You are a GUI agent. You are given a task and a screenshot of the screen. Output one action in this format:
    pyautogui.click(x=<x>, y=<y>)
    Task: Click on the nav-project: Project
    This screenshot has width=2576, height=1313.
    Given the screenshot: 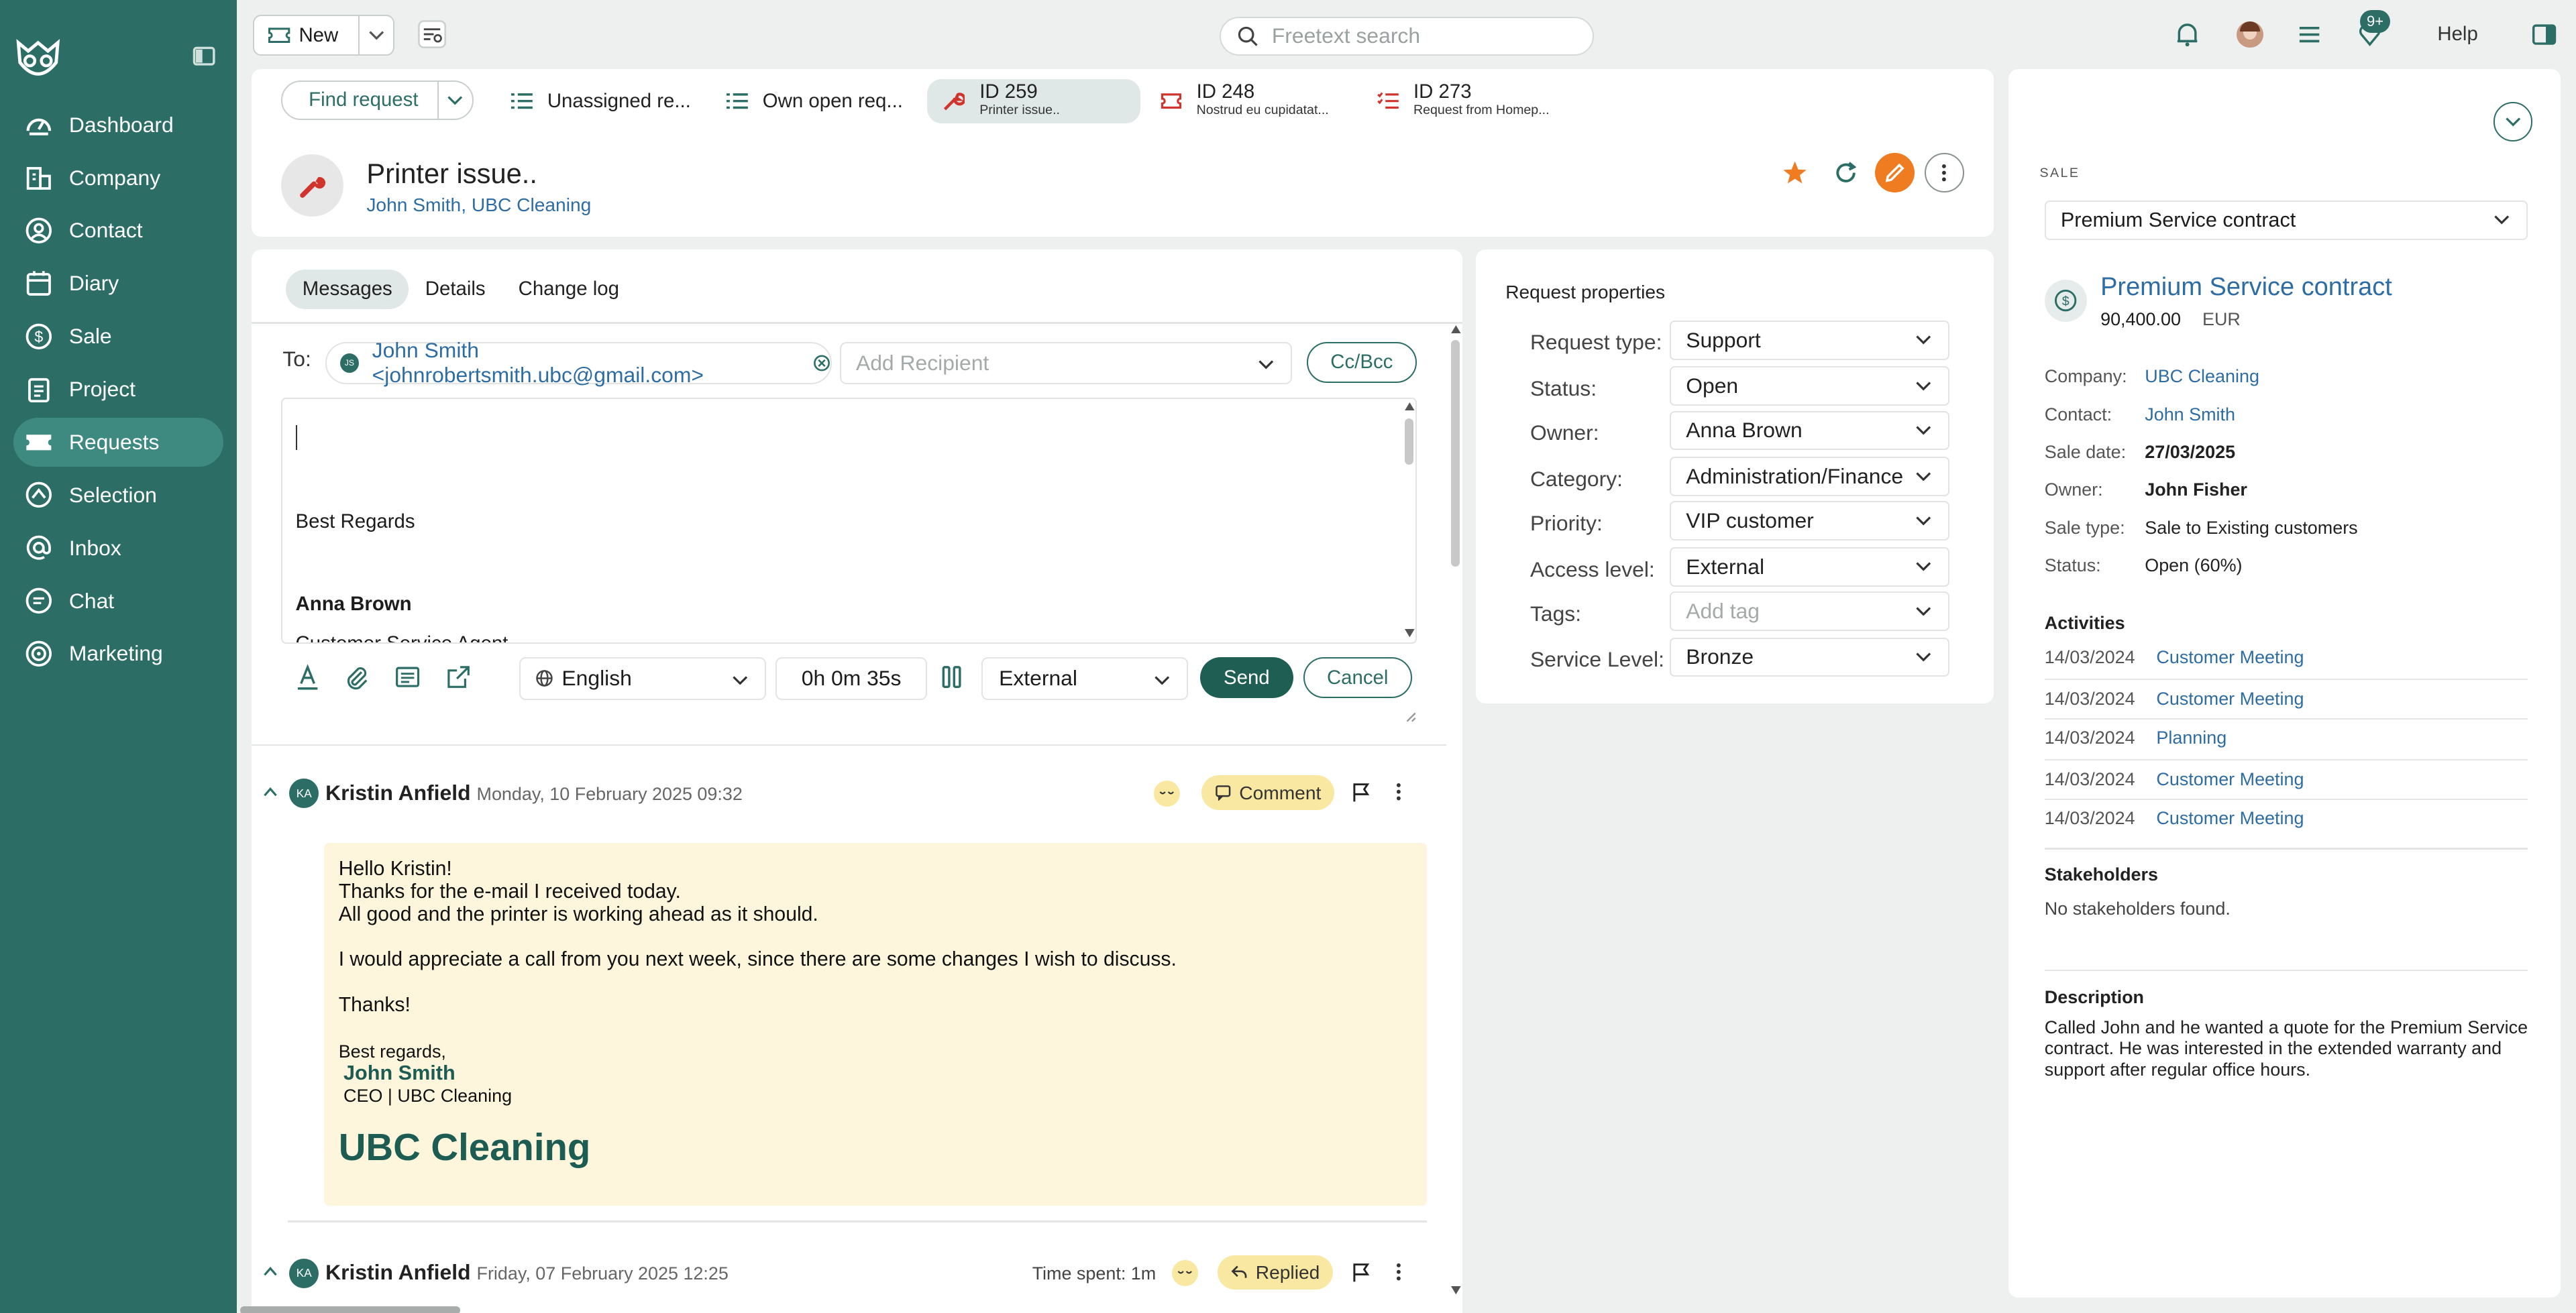 What is the action you would take?
    pyautogui.click(x=118, y=389)
    